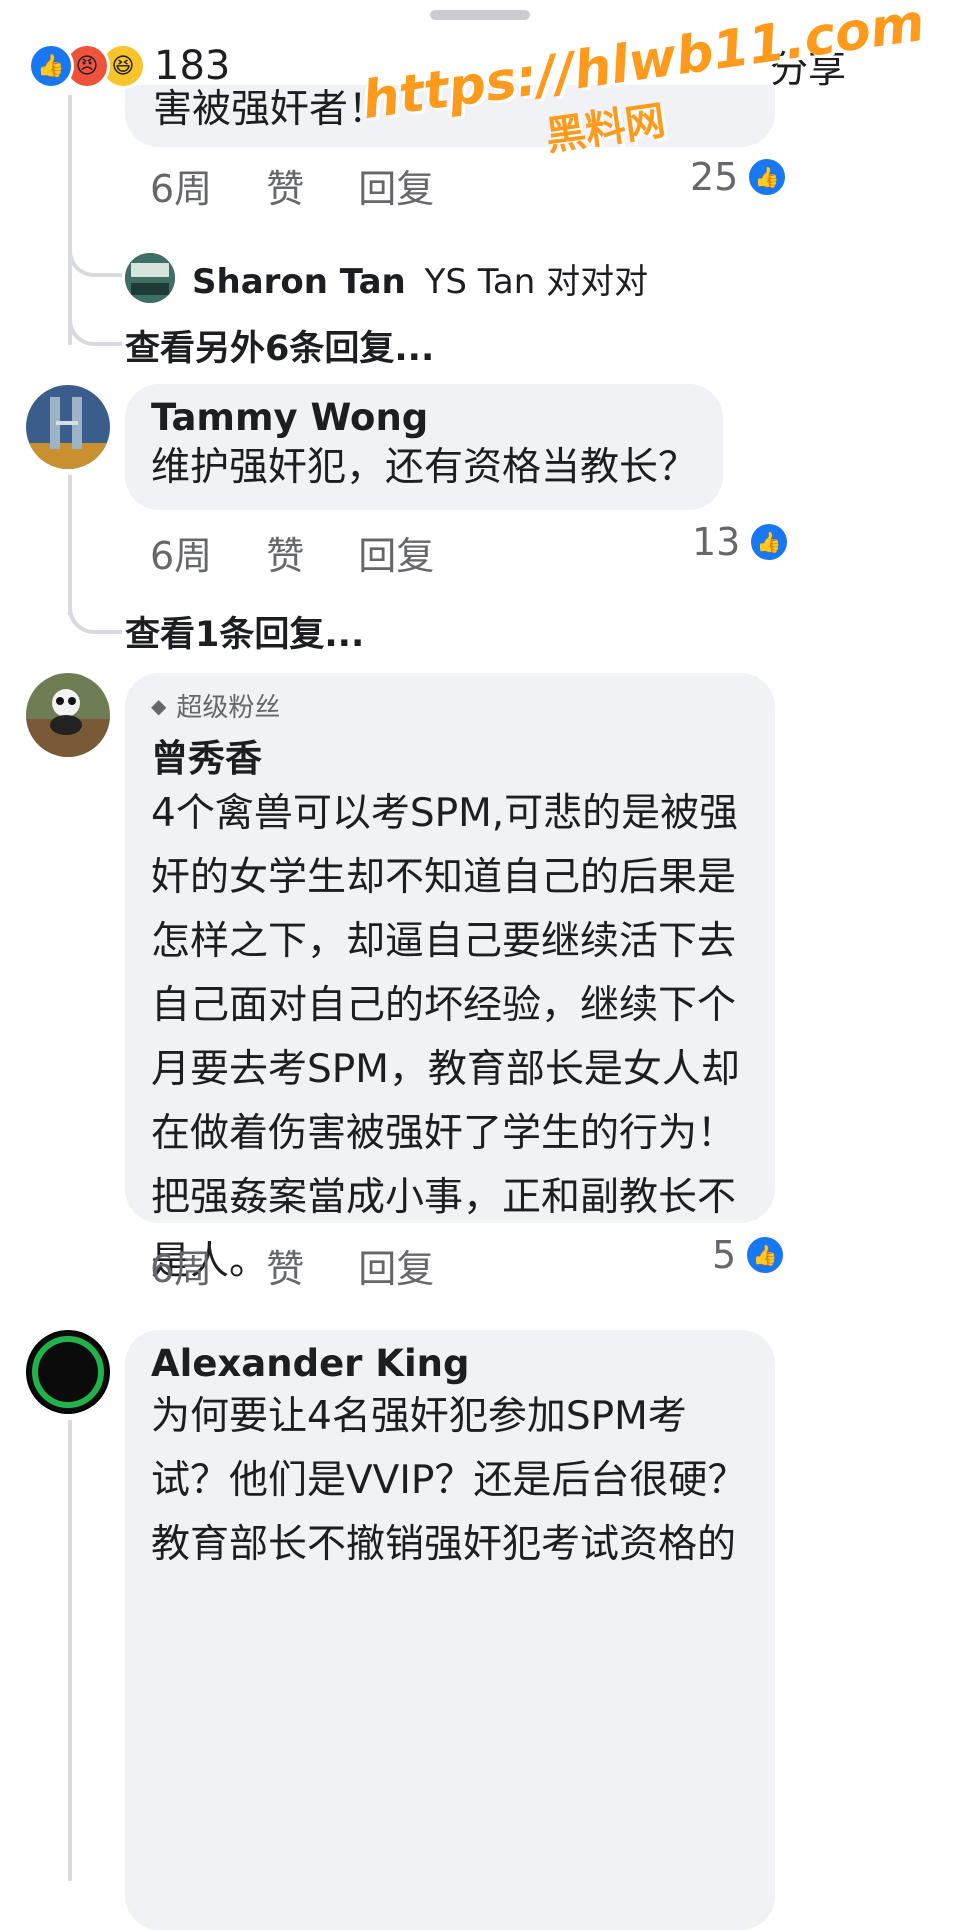 Image resolution: width=960 pixels, height=1930 pixels. Describe the element at coordinates (424, 417) in the screenshot. I see `comment-author: Tammy Wong` at that location.